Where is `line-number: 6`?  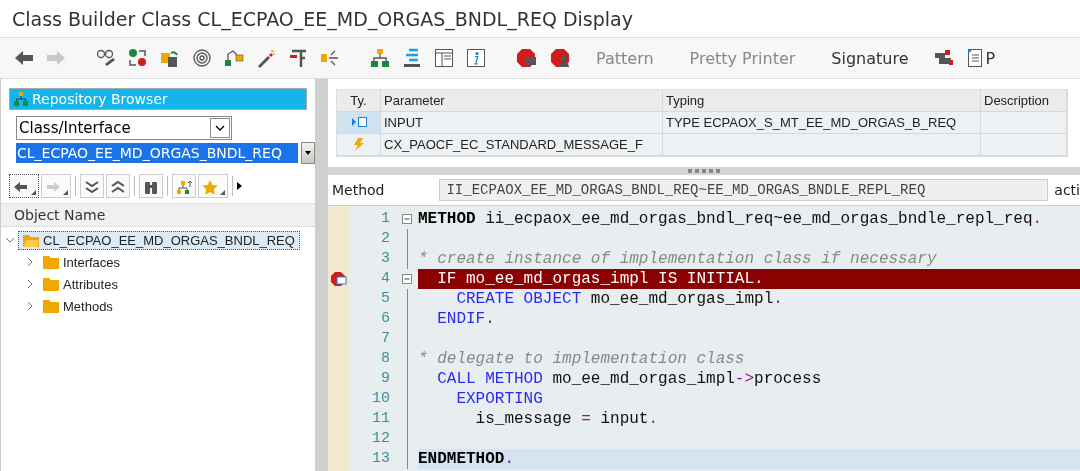
line-number: 6 is located at coordinates (385, 319).